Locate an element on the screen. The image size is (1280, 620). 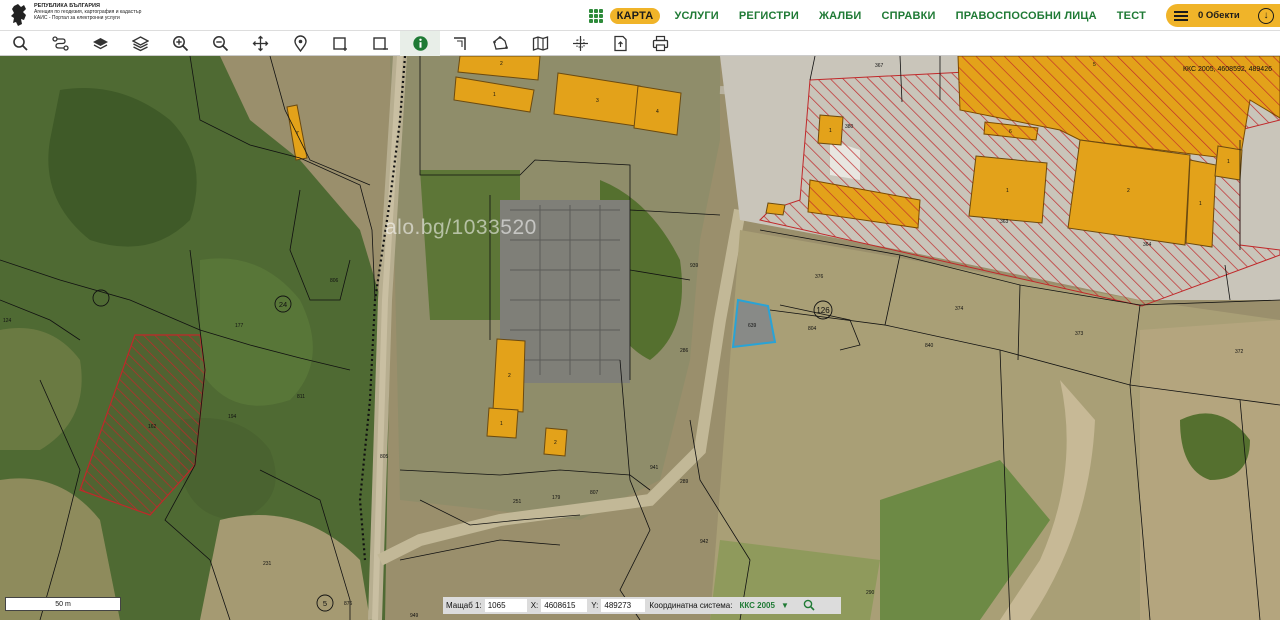
logo-line-3: КАИС - Портал за електронни услуги is located at coordinates (77, 18).